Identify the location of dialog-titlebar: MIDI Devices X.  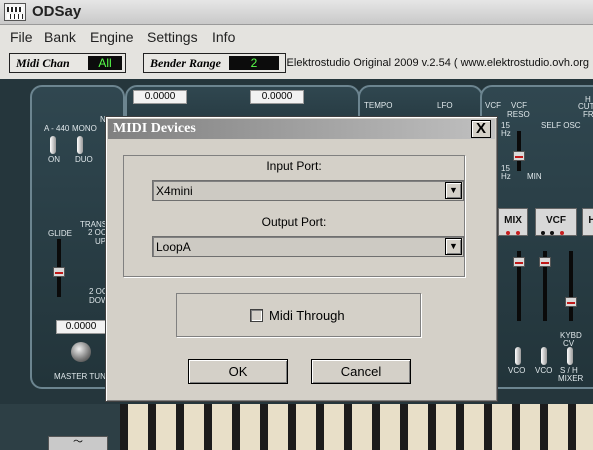
(301, 129).